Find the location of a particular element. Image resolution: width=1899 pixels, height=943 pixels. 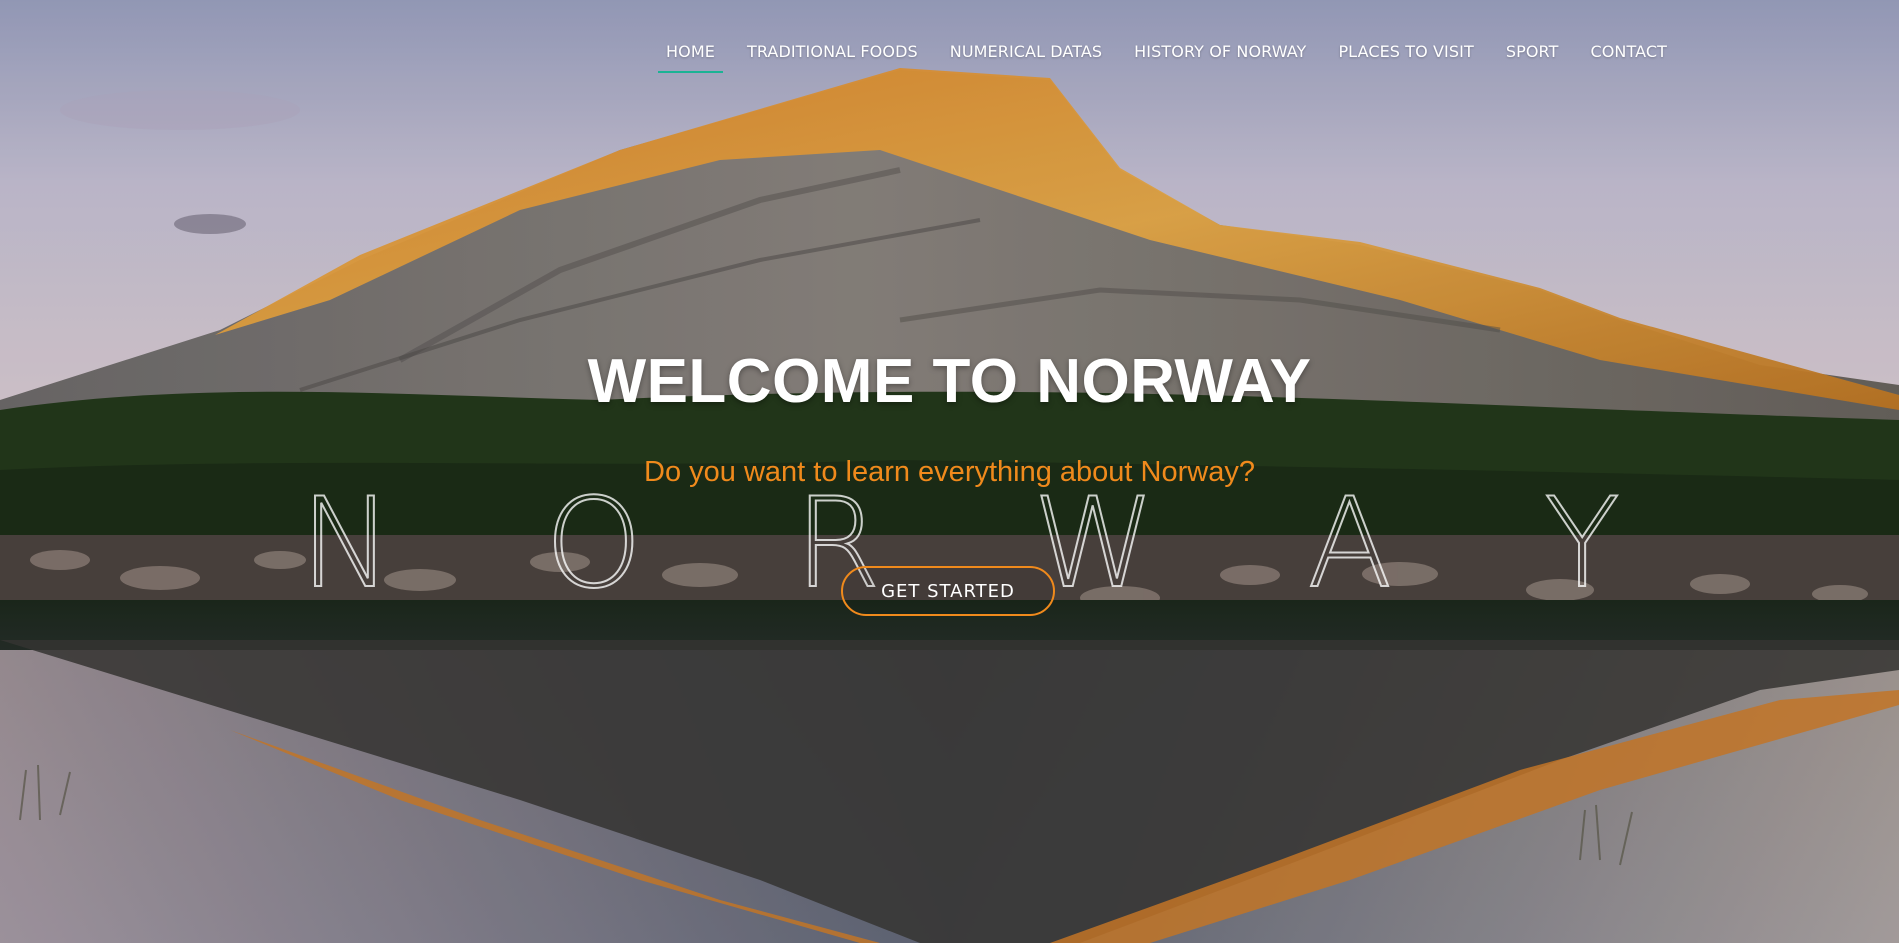

nav-item-numerical-datas: NUMERICAL DATAS is located at coordinates (1026, 57).